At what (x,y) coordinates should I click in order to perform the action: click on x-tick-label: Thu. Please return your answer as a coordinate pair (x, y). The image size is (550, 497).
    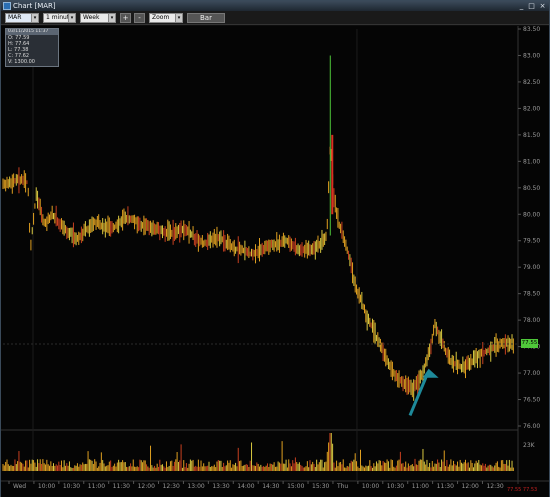
    Looking at the image, I should click on (342, 486).